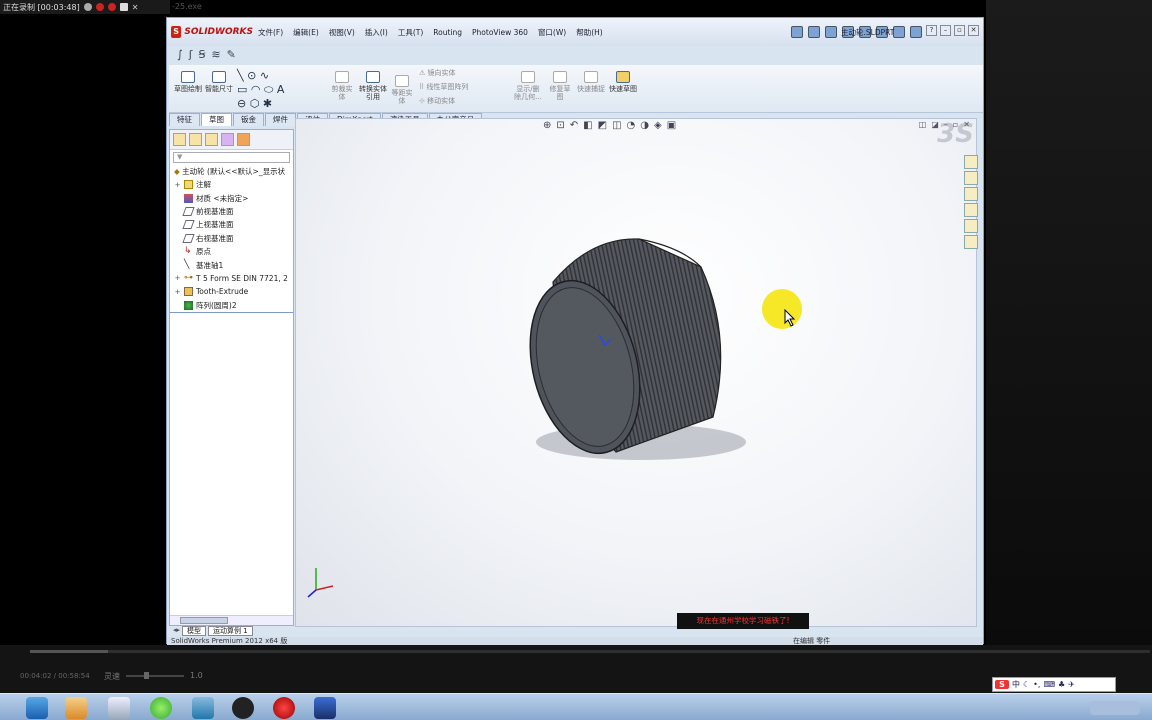 The height and width of the screenshot is (720, 1152). What do you see at coordinates (264, 75) in the screenshot?
I see `spline-draw-icon: ∿` at bounding box center [264, 75].